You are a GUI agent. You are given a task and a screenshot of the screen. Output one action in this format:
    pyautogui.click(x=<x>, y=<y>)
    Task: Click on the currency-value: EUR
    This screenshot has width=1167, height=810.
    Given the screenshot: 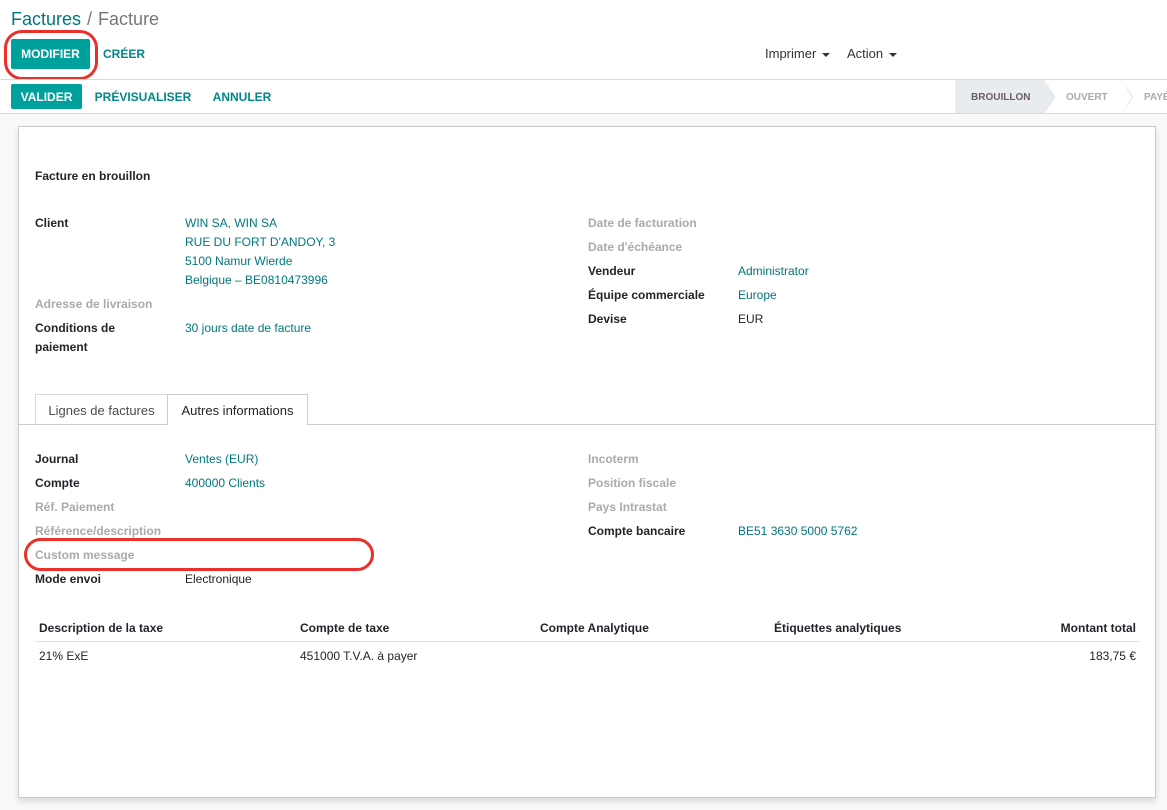 What is the action you would take?
    pyautogui.click(x=751, y=319)
    